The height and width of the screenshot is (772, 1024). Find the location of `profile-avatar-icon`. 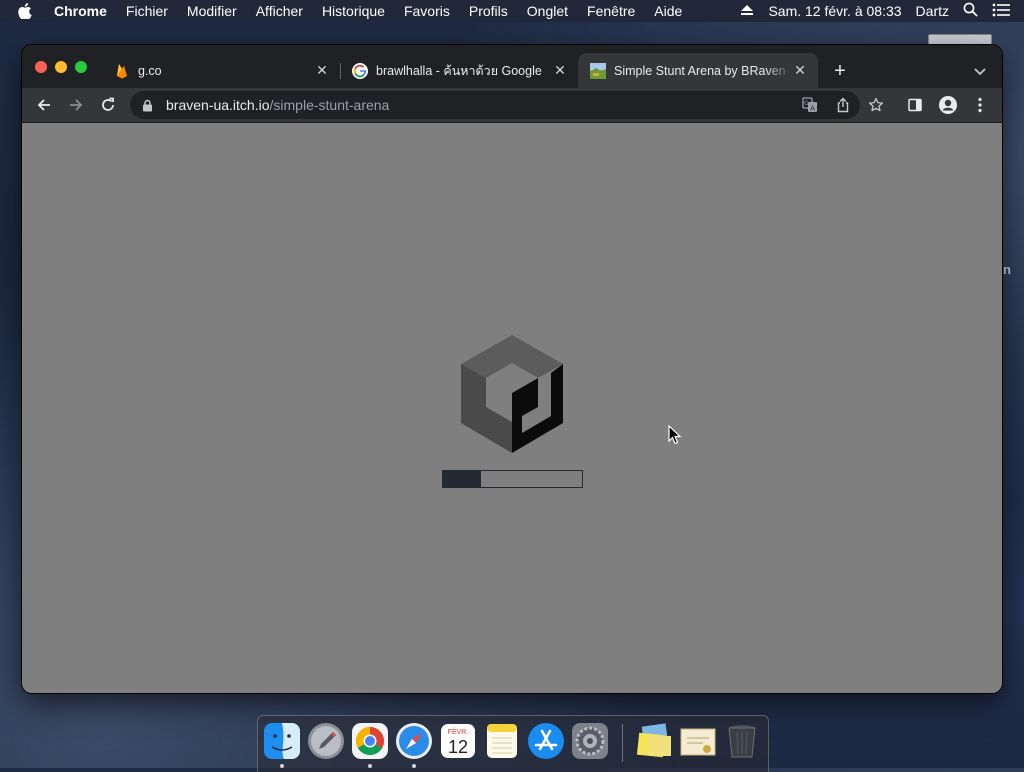

profile-avatar-icon is located at coordinates (948, 105).